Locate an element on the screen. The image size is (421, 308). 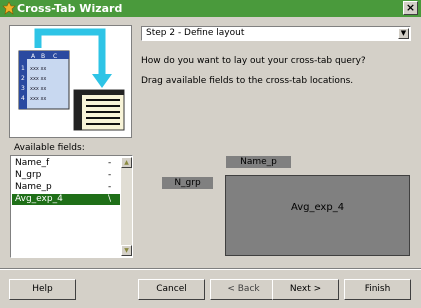
scroll-up-button: ▲ is located at coordinates (126, 162).